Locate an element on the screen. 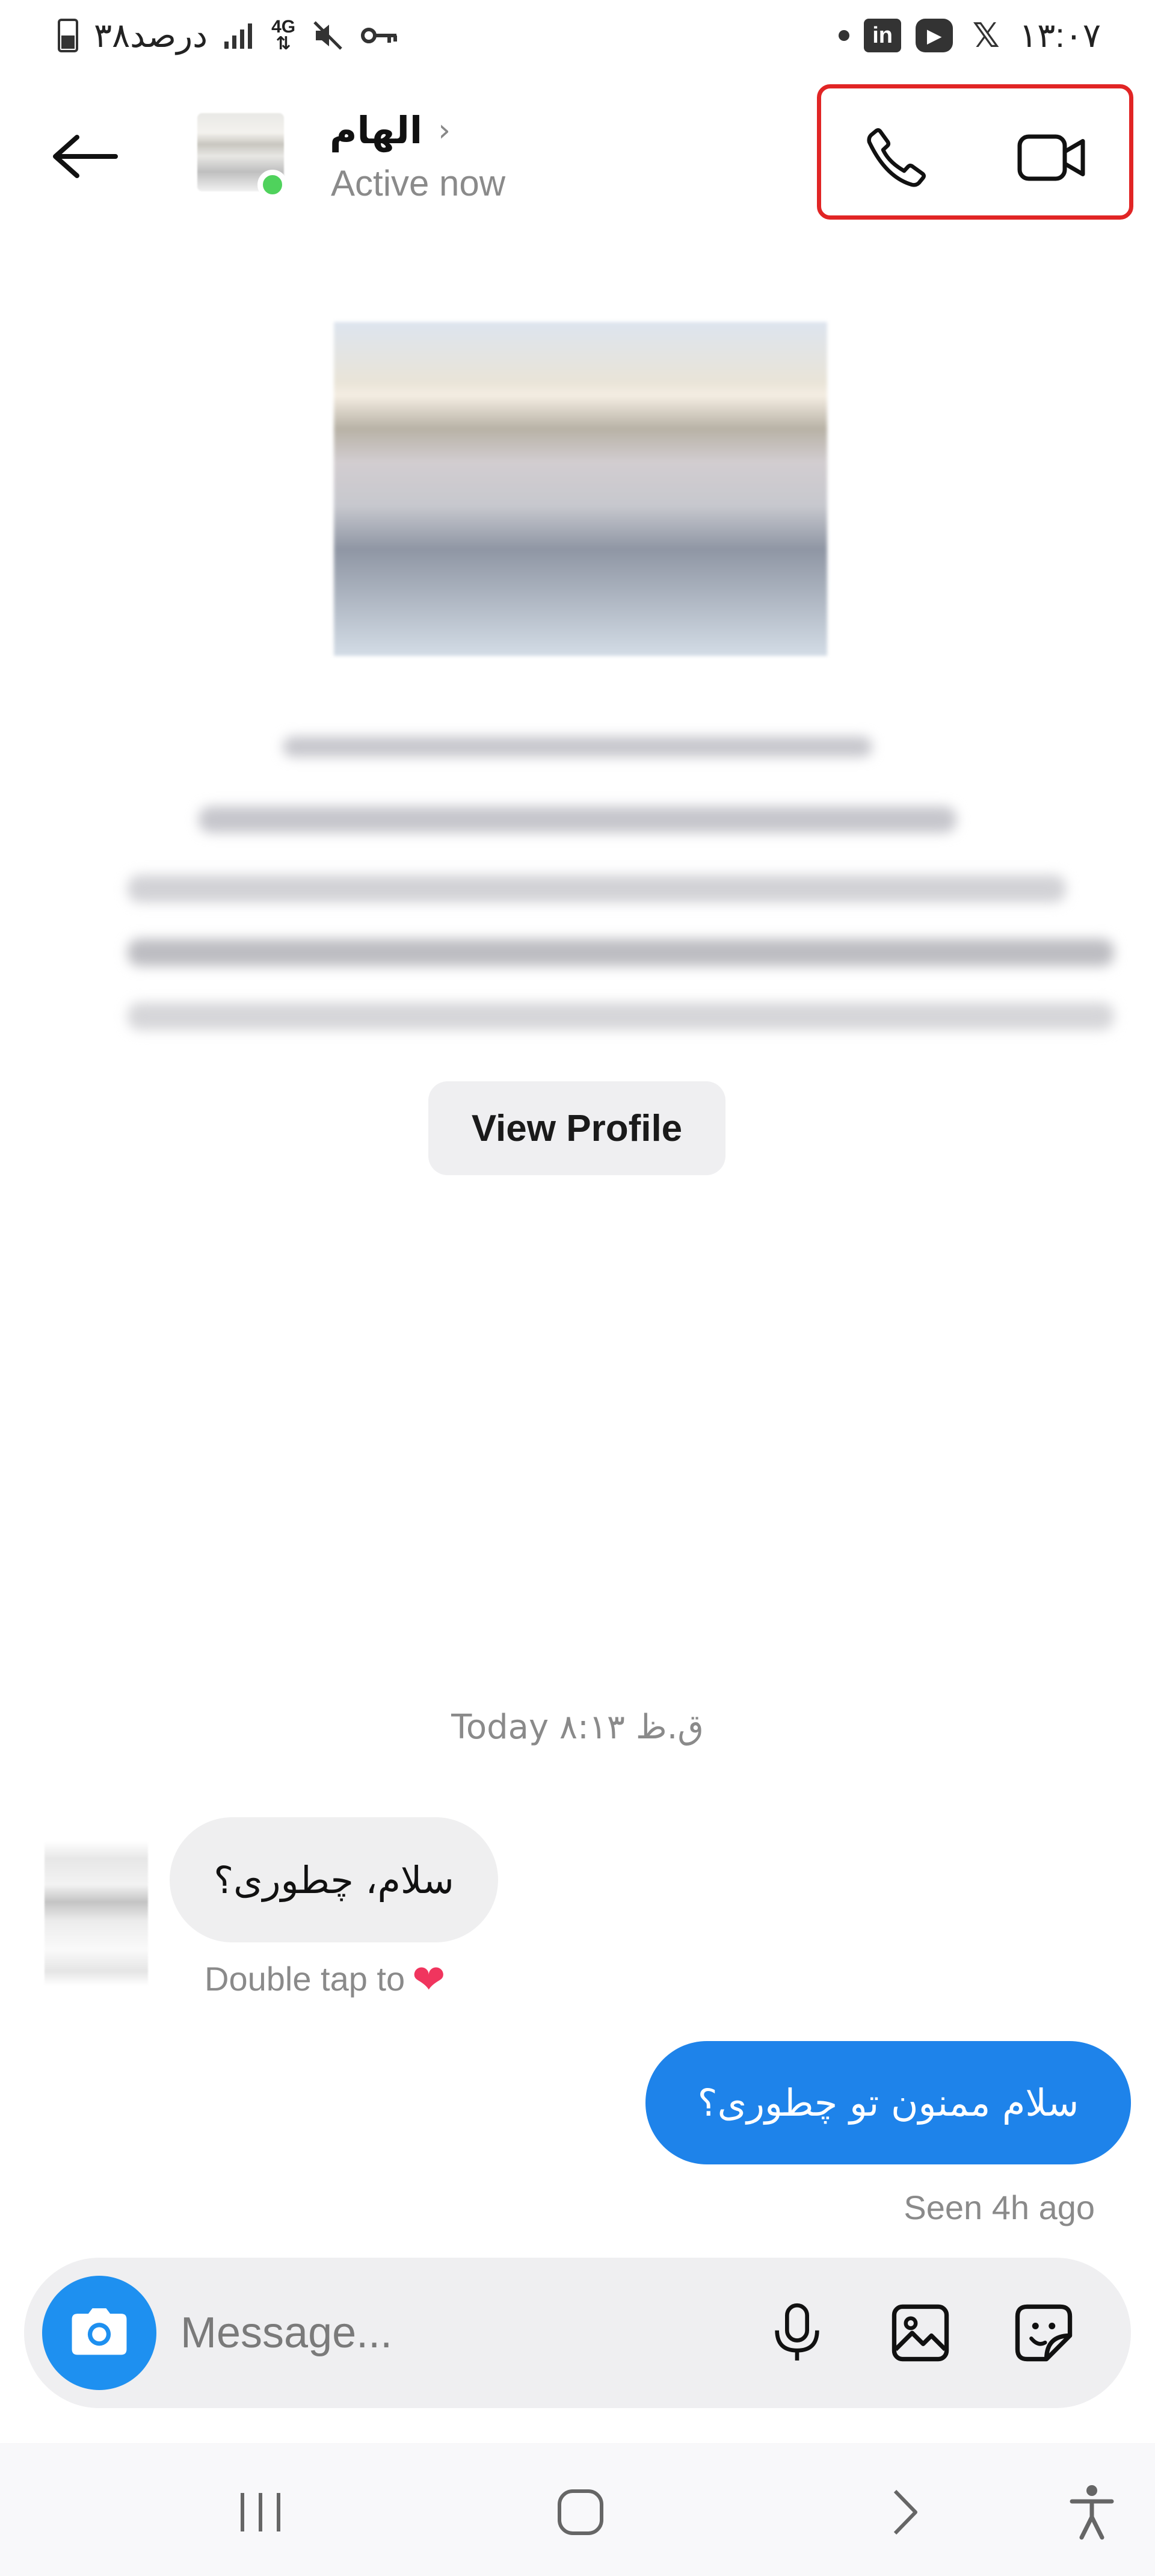 The width and height of the screenshot is (1155, 2576). forward-button is located at coordinates (905, 2512).